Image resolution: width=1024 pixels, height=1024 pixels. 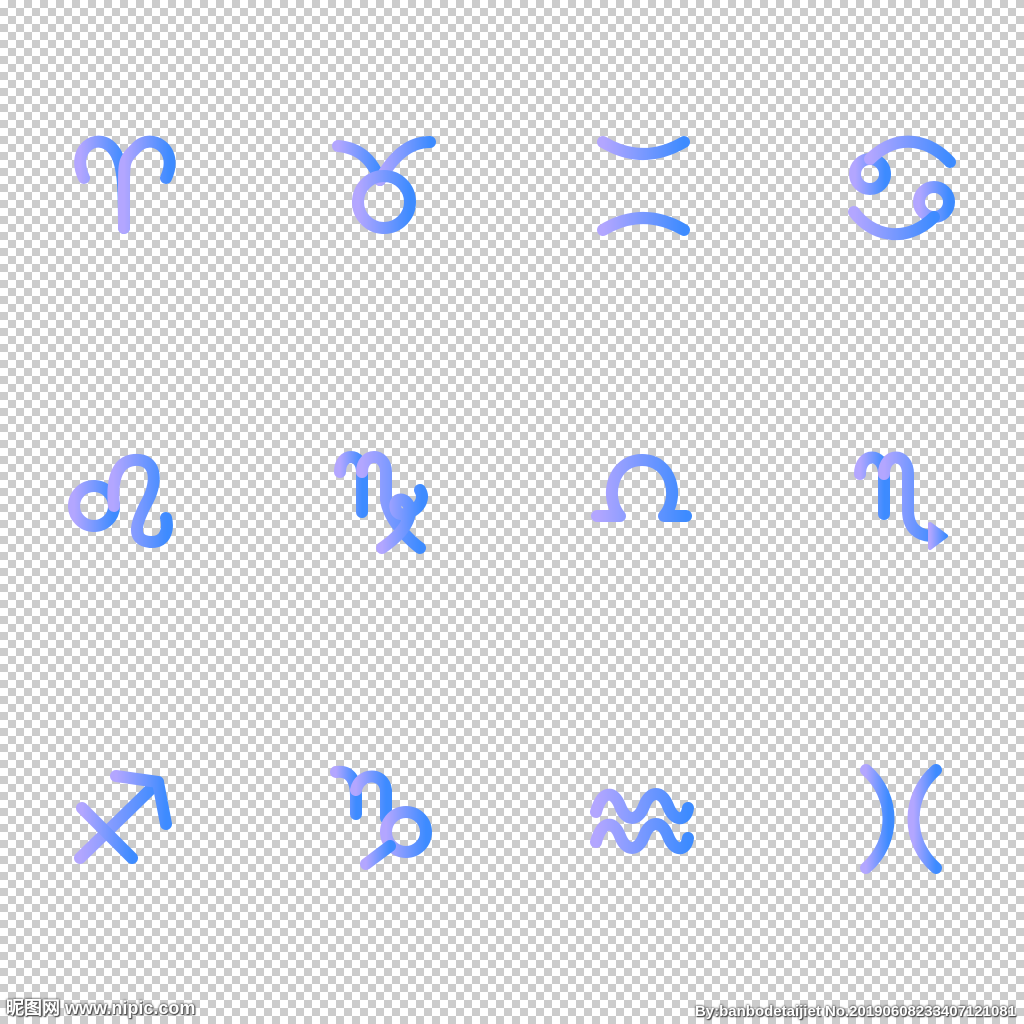 What do you see at coordinates (901, 819) in the screenshot?
I see `pisces-icon` at bounding box center [901, 819].